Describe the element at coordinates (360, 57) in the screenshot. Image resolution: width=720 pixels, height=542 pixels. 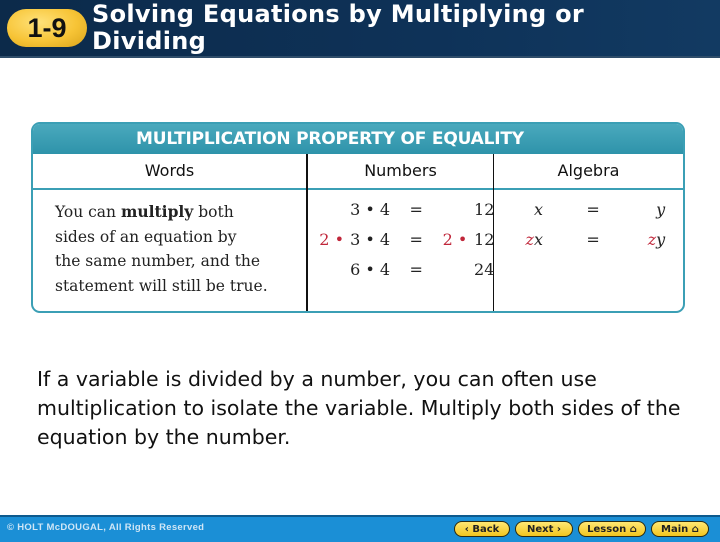
I see `header-divider` at that location.